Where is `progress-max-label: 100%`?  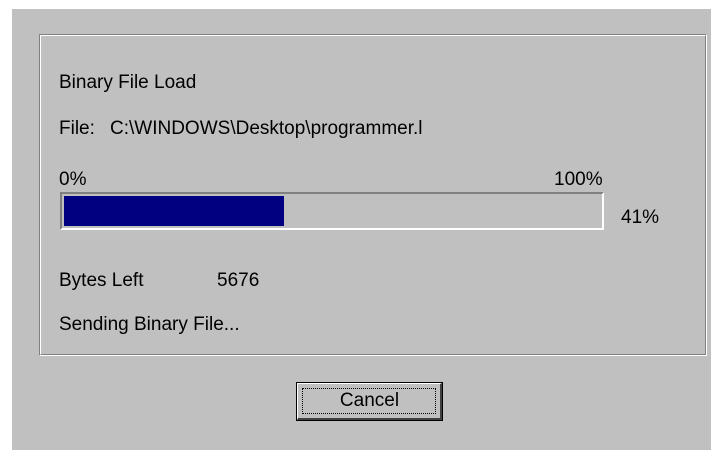
progress-max-label: 100% is located at coordinates (578, 179).